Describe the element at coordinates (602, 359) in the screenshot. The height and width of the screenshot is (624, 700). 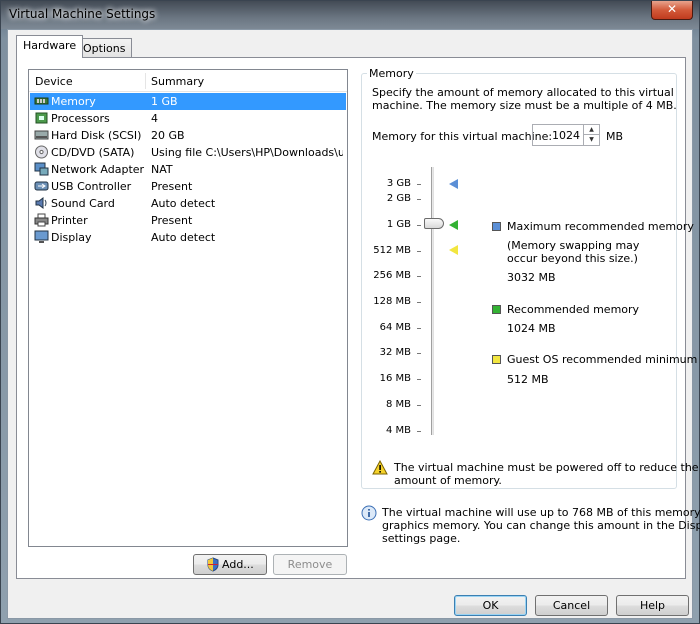
I see `min-memory-title: Guest OS recommended minimum` at that location.